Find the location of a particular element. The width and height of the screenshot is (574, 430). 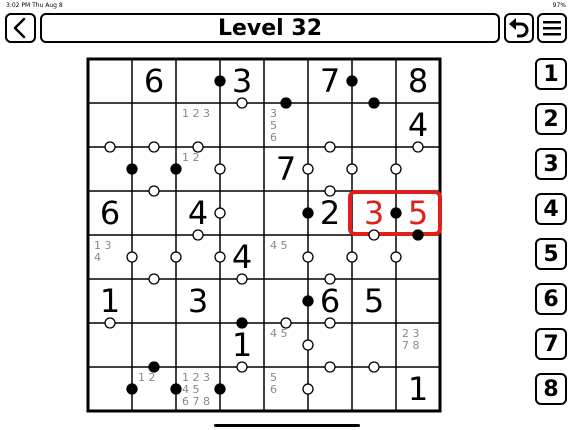

back-button is located at coordinates (20, 28).